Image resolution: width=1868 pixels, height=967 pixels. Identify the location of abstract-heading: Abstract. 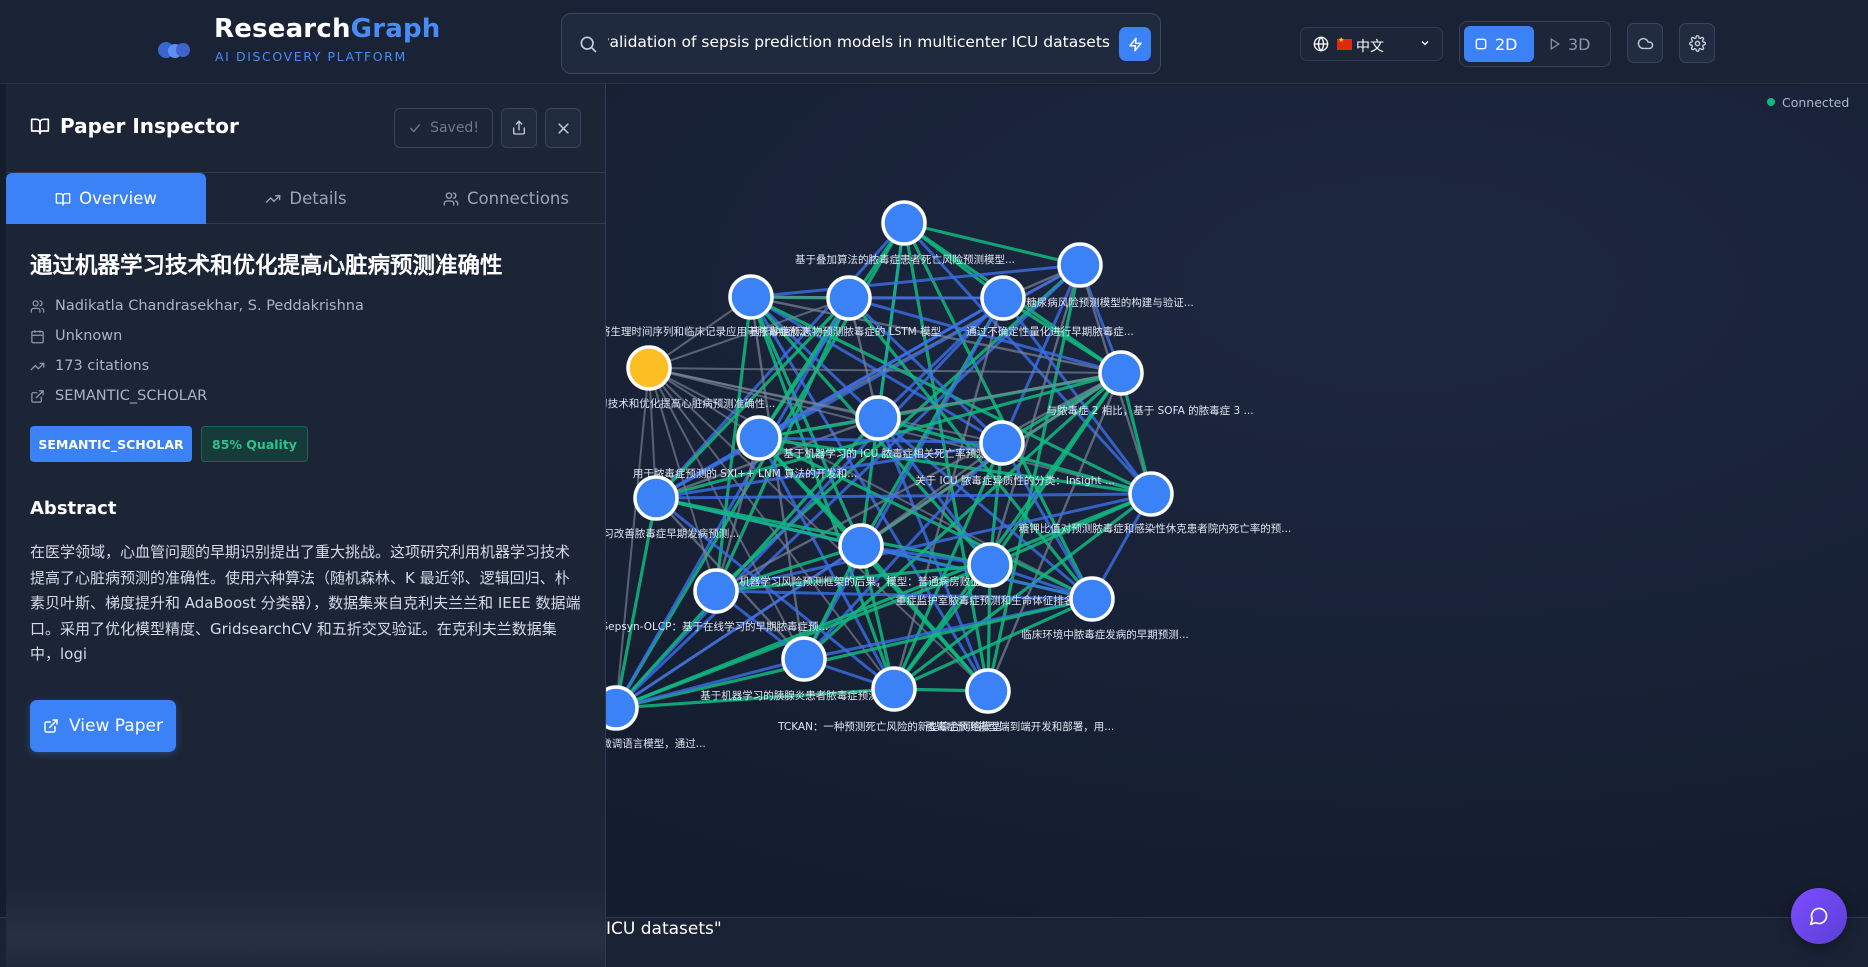
(73, 508).